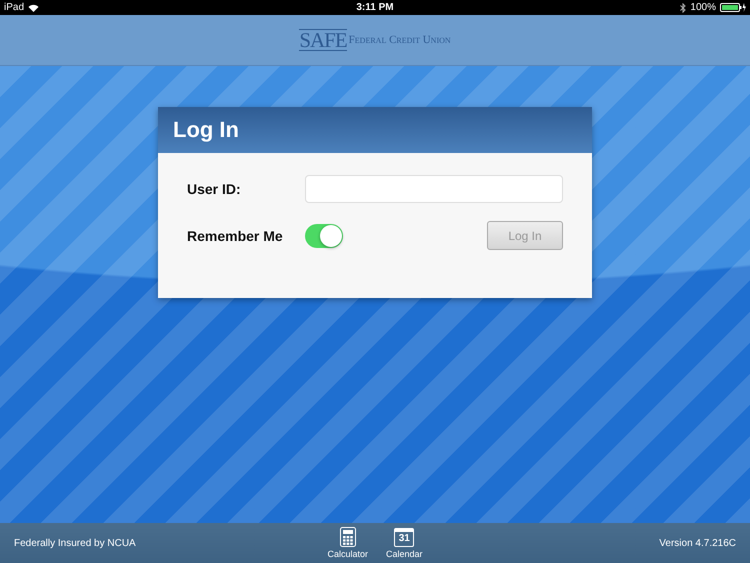 This screenshot has width=750, height=563. I want to click on clock-time: 3:11 PM, so click(375, 7).